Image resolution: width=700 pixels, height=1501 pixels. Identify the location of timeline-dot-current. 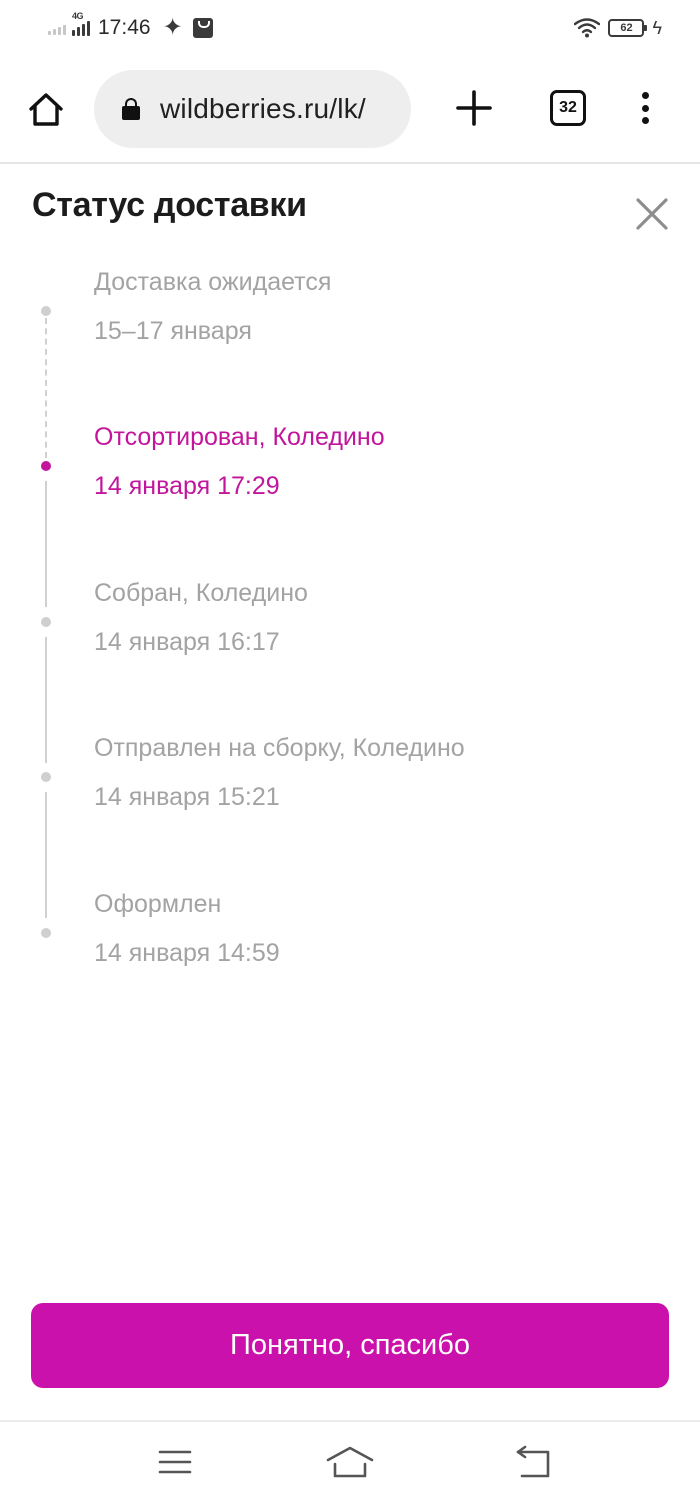
(46, 466).